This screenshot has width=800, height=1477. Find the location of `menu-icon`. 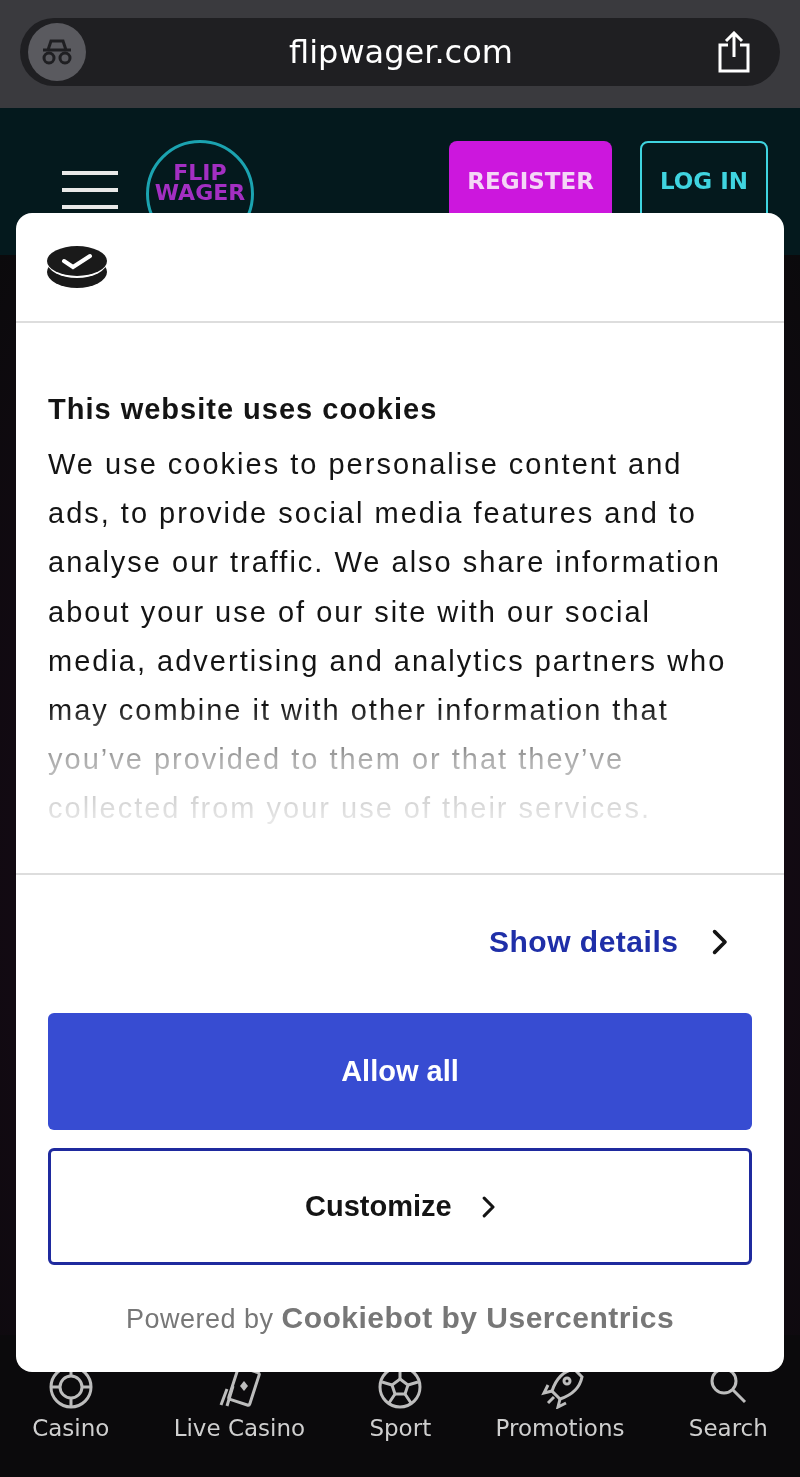

menu-icon is located at coordinates (90, 190).